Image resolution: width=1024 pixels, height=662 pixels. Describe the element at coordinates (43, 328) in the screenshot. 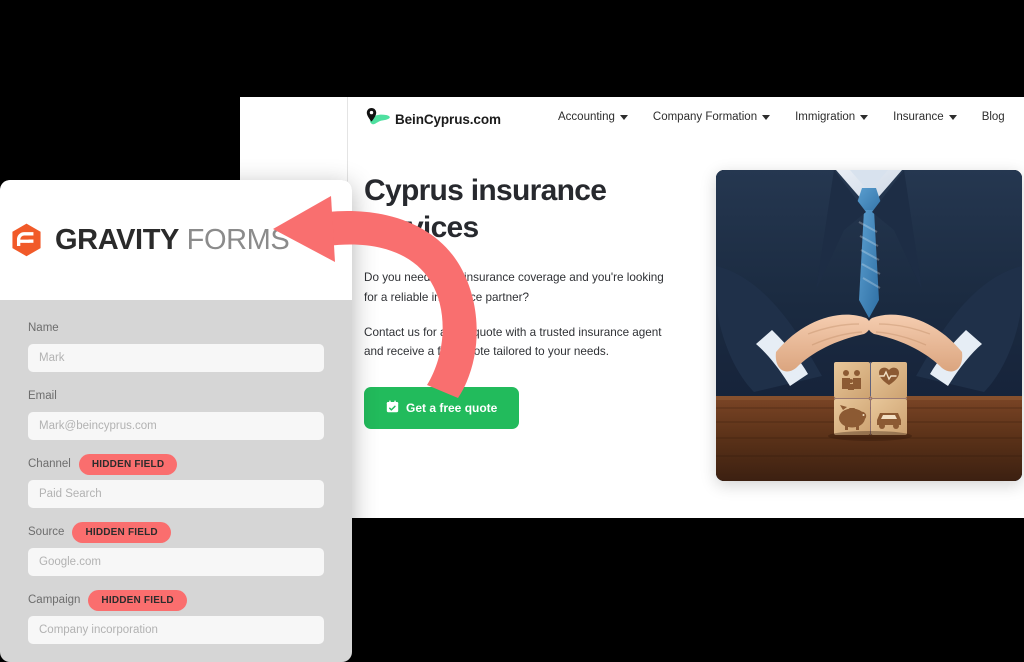

I see `field-label: Name` at that location.